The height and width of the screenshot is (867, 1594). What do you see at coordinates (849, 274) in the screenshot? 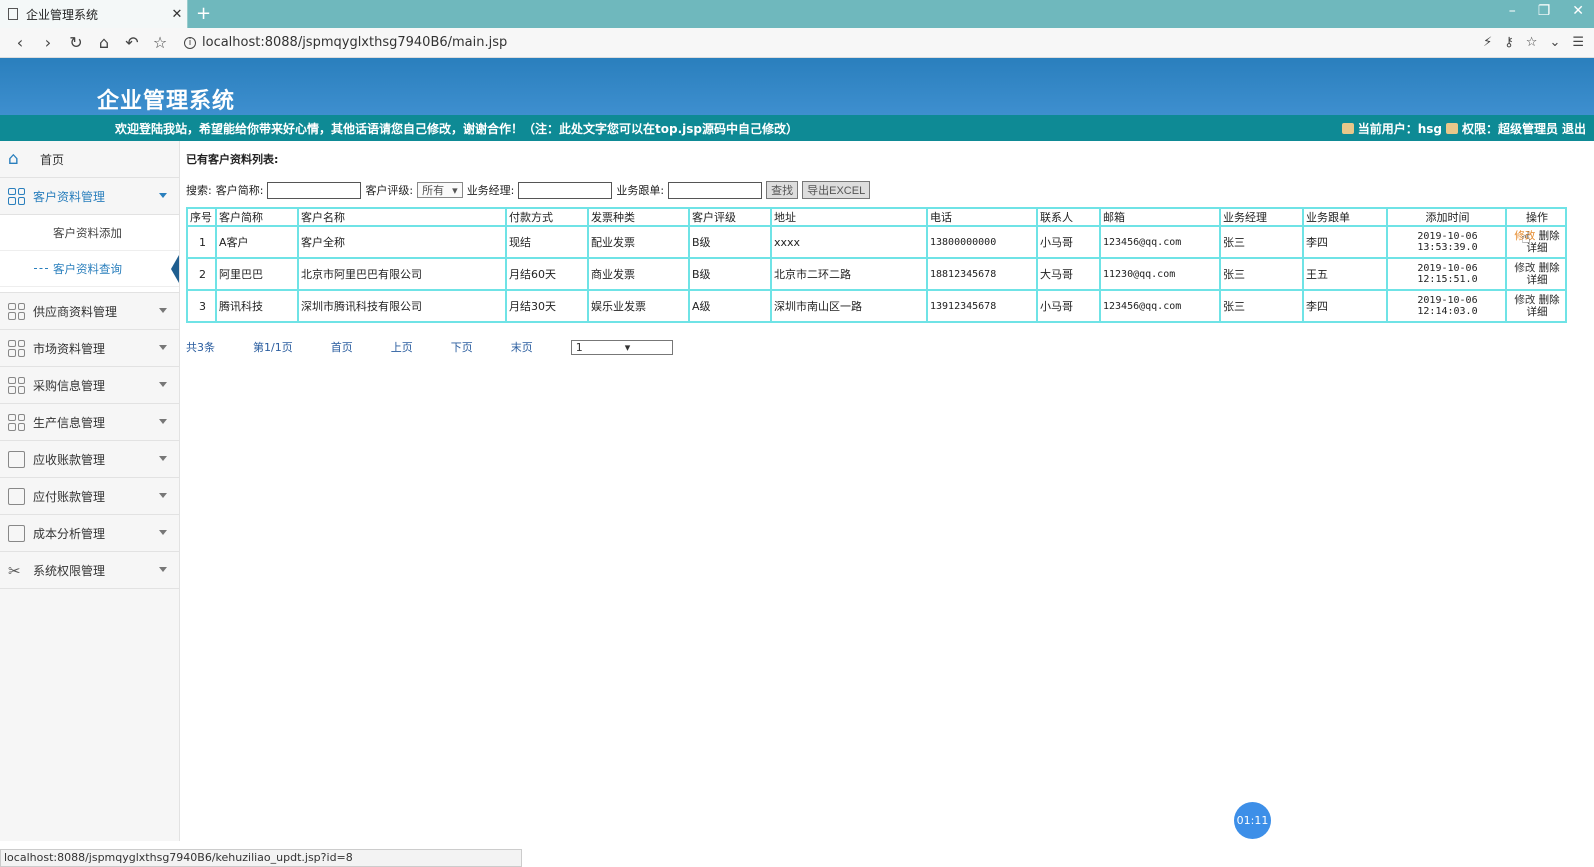
I see `cell-addr: 北京市二环二路` at bounding box center [849, 274].